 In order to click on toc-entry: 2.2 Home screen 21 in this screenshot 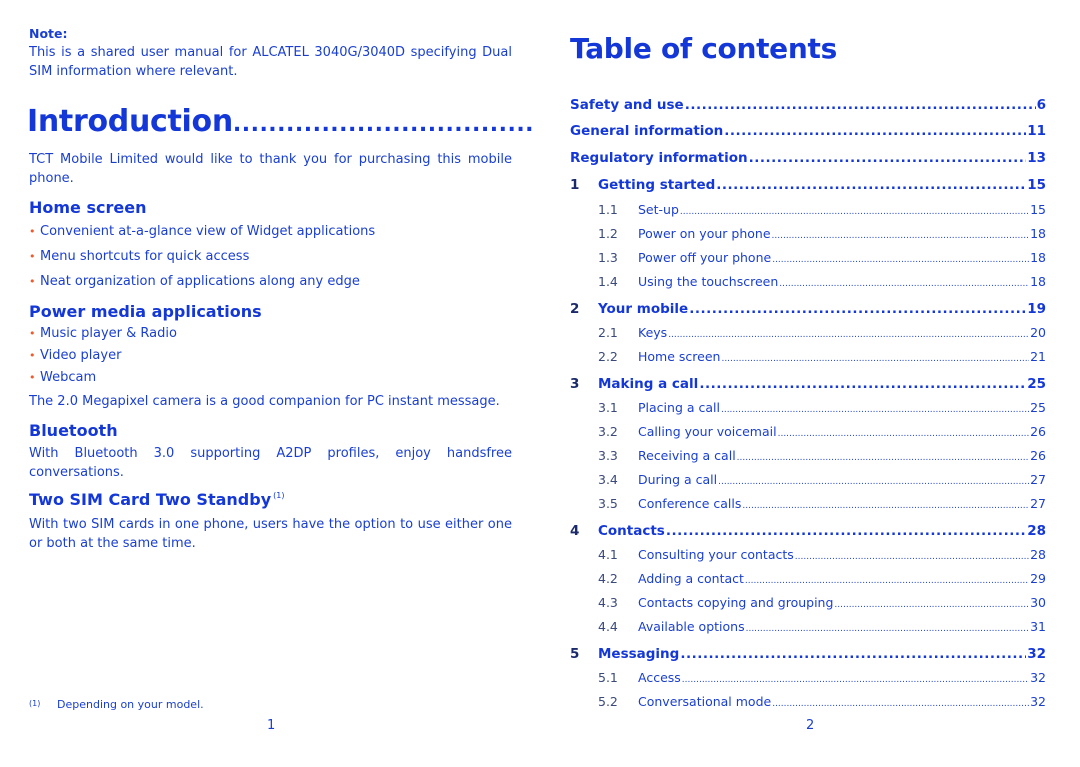, I will do `click(822, 359)`.